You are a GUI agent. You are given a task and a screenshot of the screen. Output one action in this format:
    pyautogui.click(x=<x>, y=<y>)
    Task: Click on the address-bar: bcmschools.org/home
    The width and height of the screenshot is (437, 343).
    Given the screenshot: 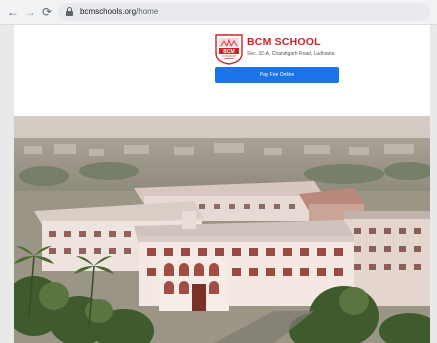 What is the action you would take?
    pyautogui.click(x=244, y=12)
    